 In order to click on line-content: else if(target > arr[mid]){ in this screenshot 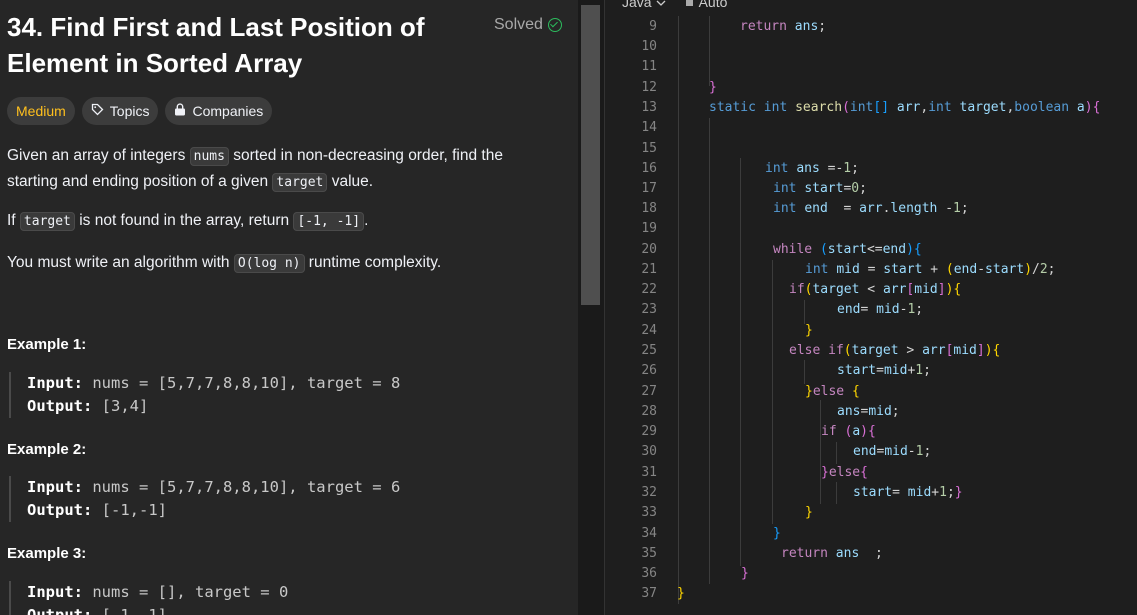, I will do `click(894, 351)`.